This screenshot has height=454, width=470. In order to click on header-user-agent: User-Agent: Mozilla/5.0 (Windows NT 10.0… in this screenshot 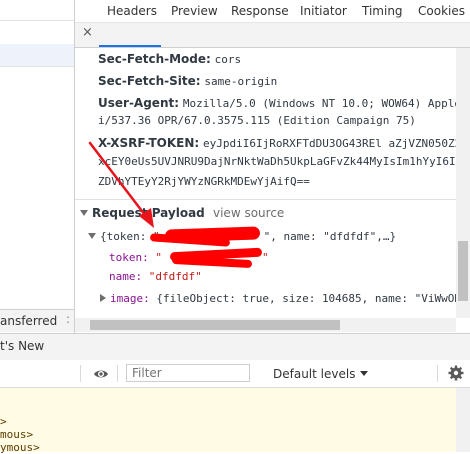, I will do `click(284, 103)`.